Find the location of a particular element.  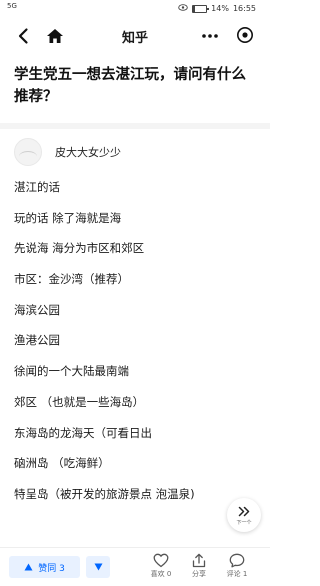

avatar is located at coordinates (28, 152).